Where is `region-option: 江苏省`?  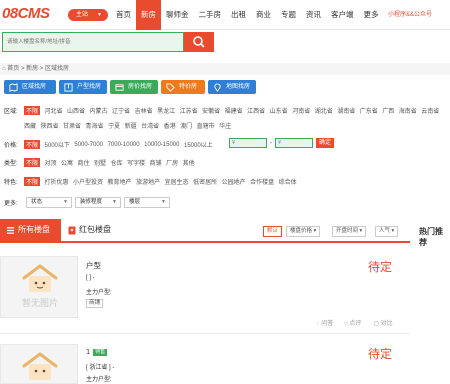
region-option: 江苏省 is located at coordinates (189, 110).